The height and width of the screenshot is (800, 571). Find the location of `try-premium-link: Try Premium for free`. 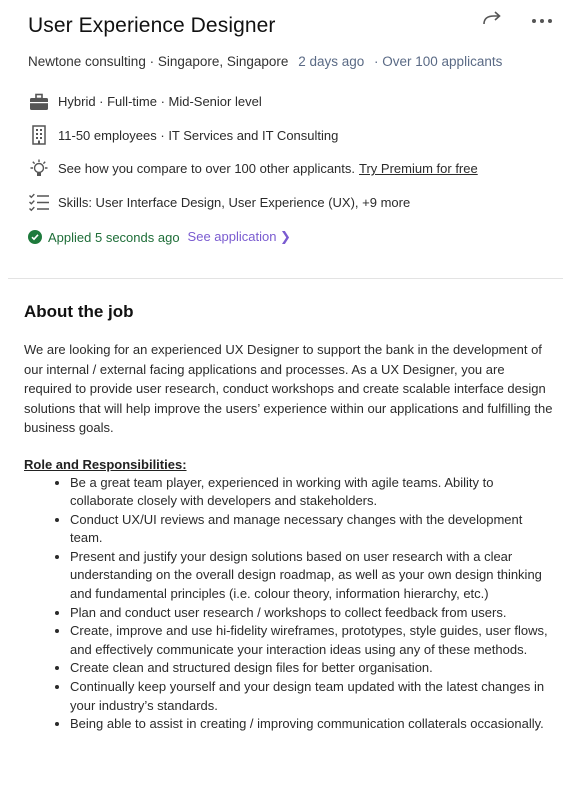

try-premium-link: Try Premium for free is located at coordinates (418, 168).